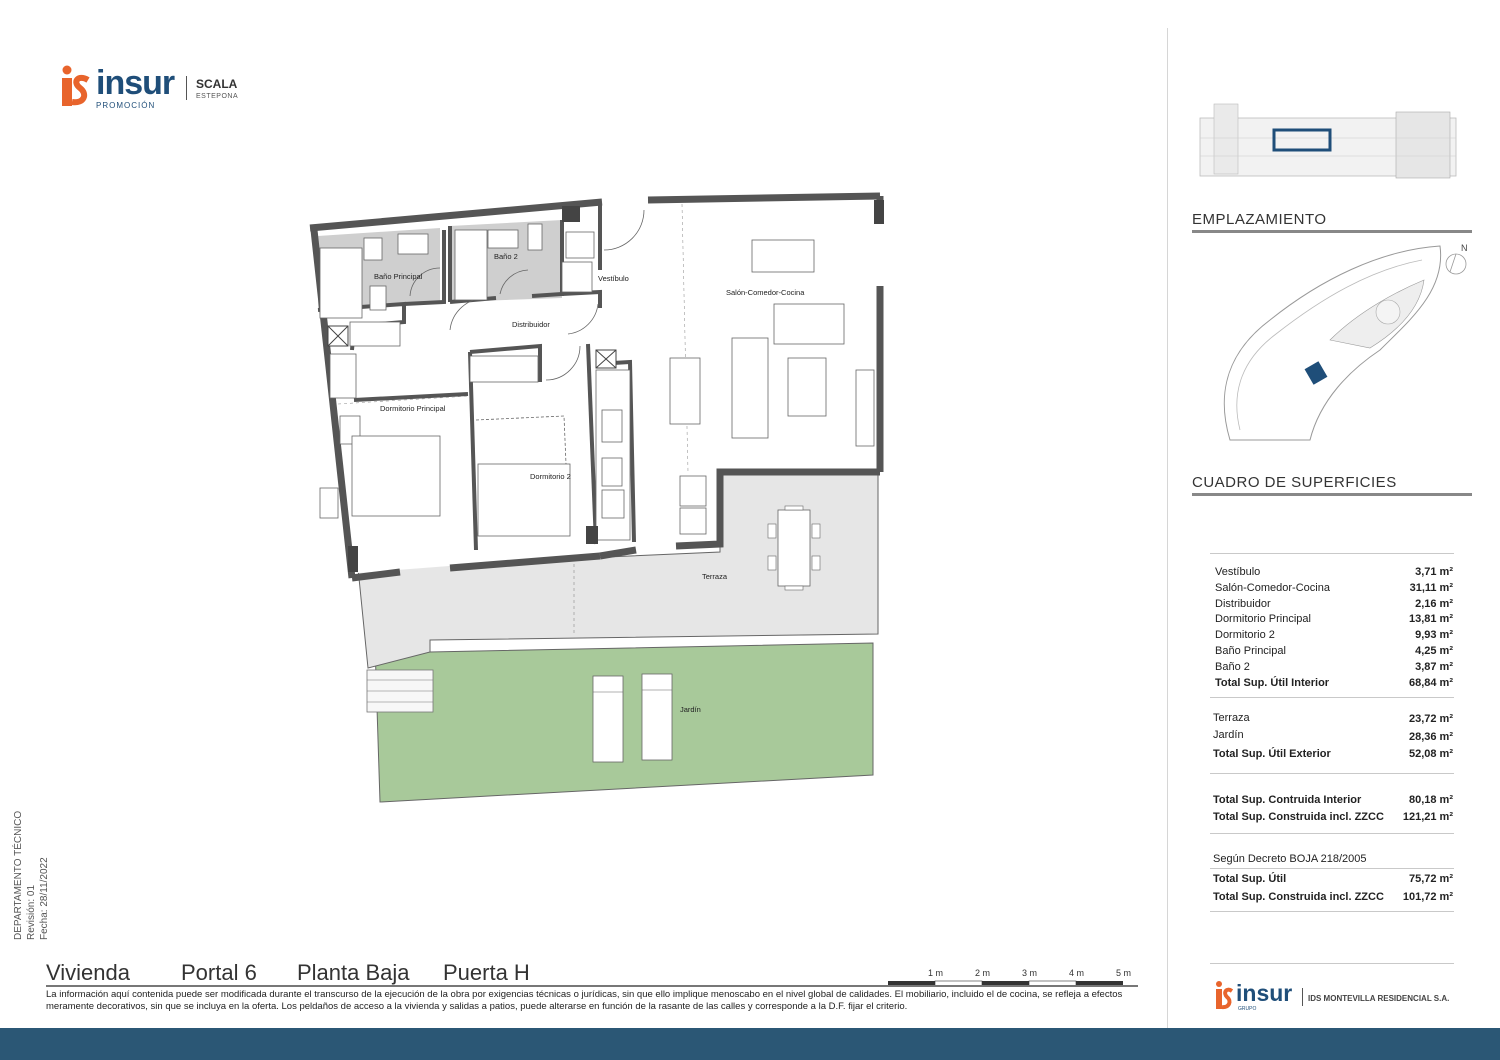  Describe the element at coordinates (44, 898) in the screenshot. I see `side-date: Fecha: 28/11/2022` at that location.